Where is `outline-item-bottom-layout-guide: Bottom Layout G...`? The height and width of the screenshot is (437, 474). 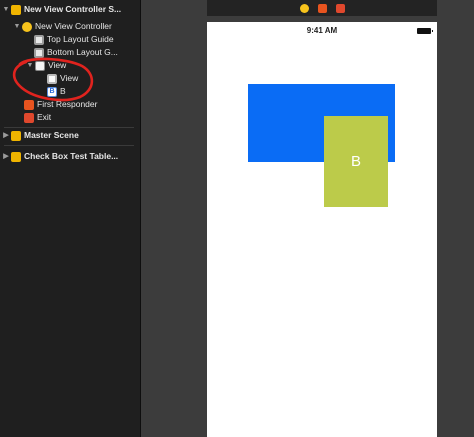 outline-item-bottom-layout-guide: Bottom Layout G... is located at coordinates (76, 52).